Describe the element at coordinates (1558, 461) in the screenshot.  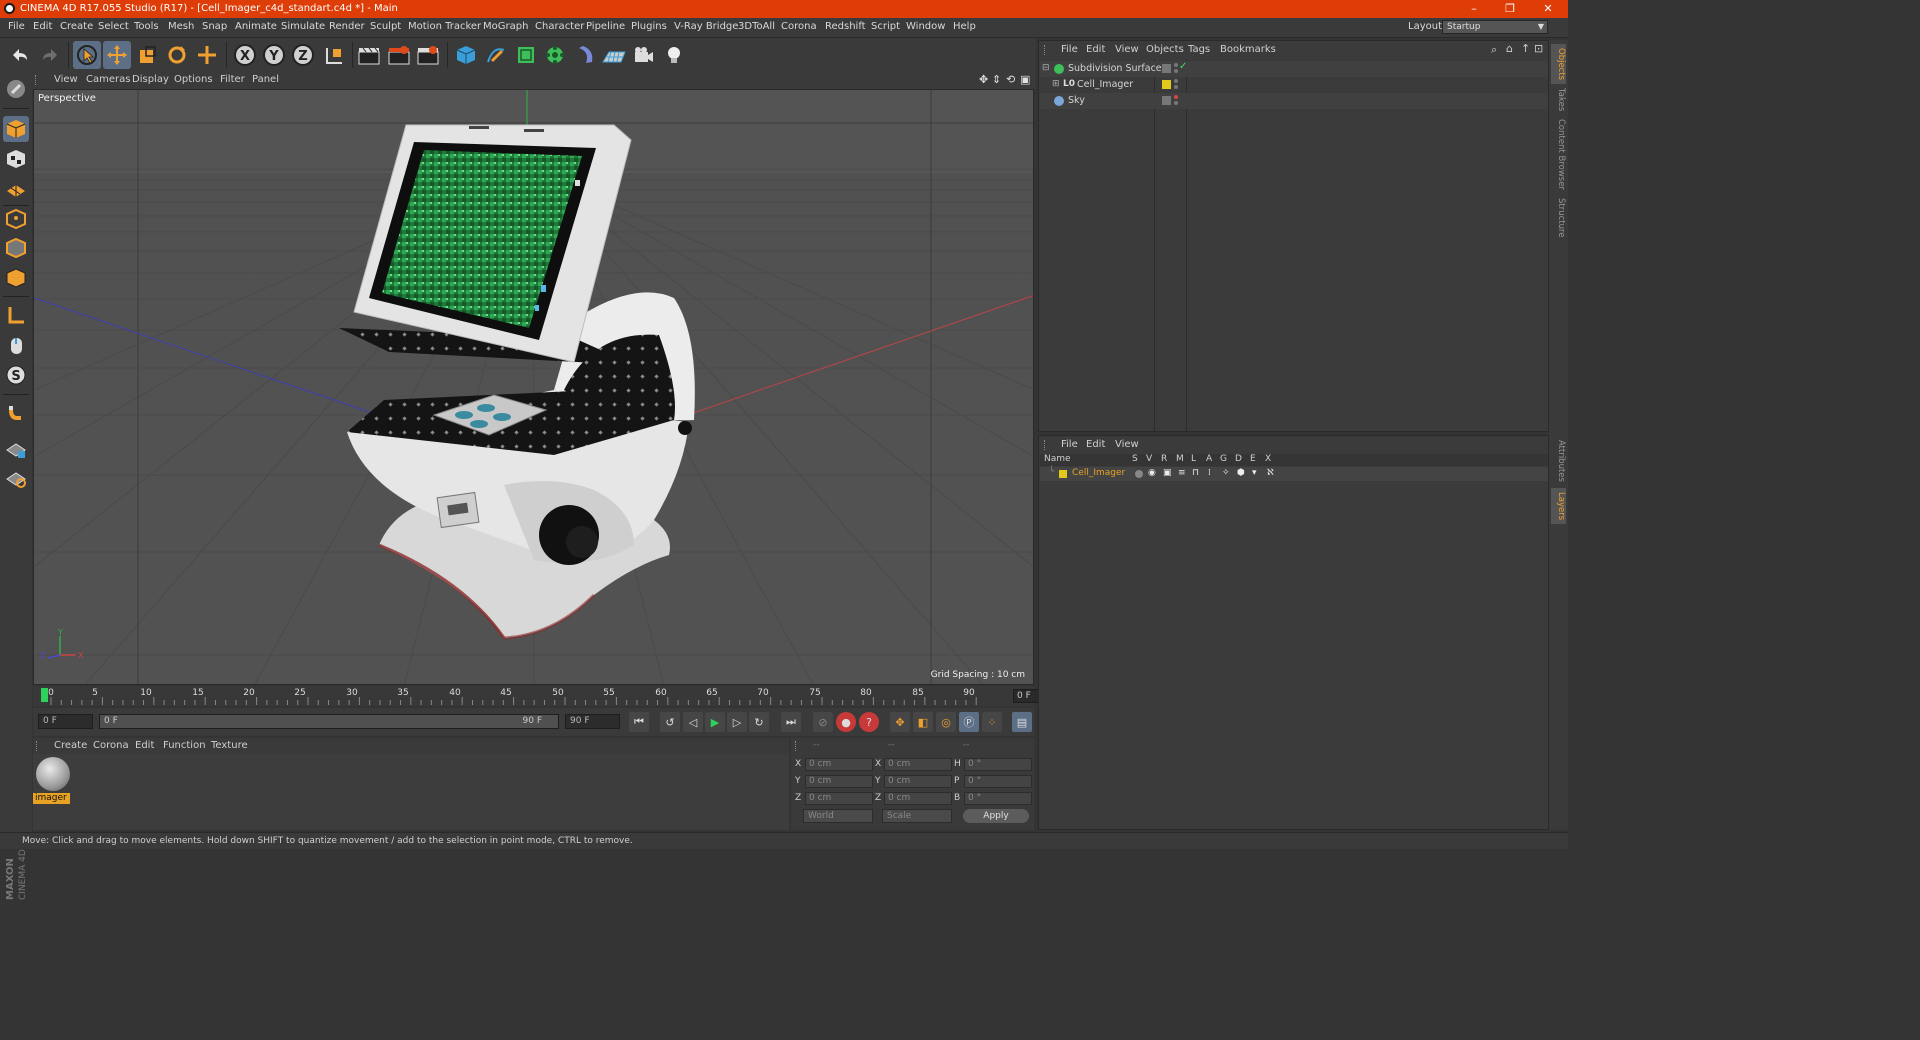
I see `tab-attributes: Attributes` at that location.